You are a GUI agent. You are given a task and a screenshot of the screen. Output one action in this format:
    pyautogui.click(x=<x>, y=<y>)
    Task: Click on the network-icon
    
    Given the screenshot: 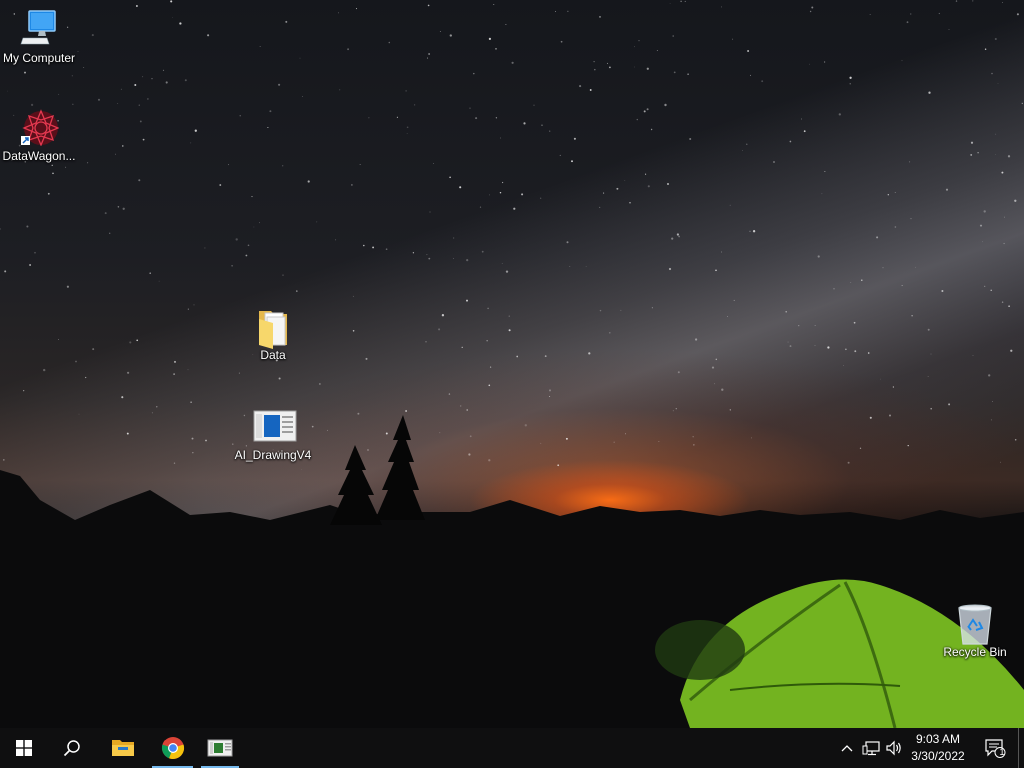 What is the action you would take?
    pyautogui.click(x=871, y=748)
    